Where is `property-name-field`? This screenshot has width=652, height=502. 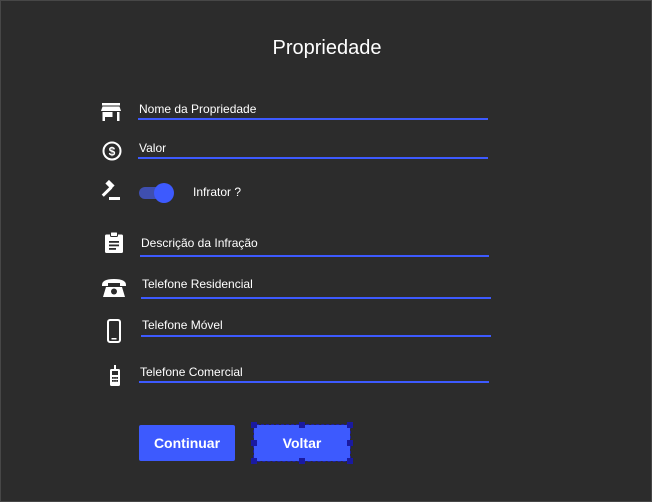
property-name-field is located at coordinates (313, 119).